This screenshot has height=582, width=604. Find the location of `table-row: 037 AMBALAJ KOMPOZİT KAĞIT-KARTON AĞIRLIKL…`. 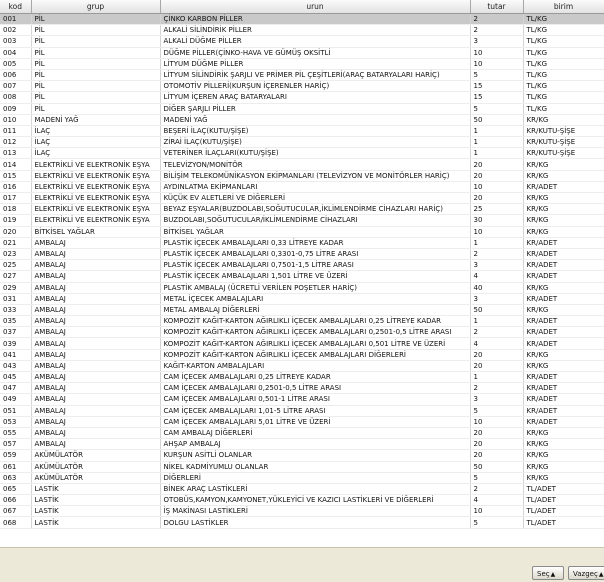

table-row: 037 AMBALAJ KOMPOZİT KAĞIT-KARTON AĞIRLIKL… is located at coordinates (302, 332).